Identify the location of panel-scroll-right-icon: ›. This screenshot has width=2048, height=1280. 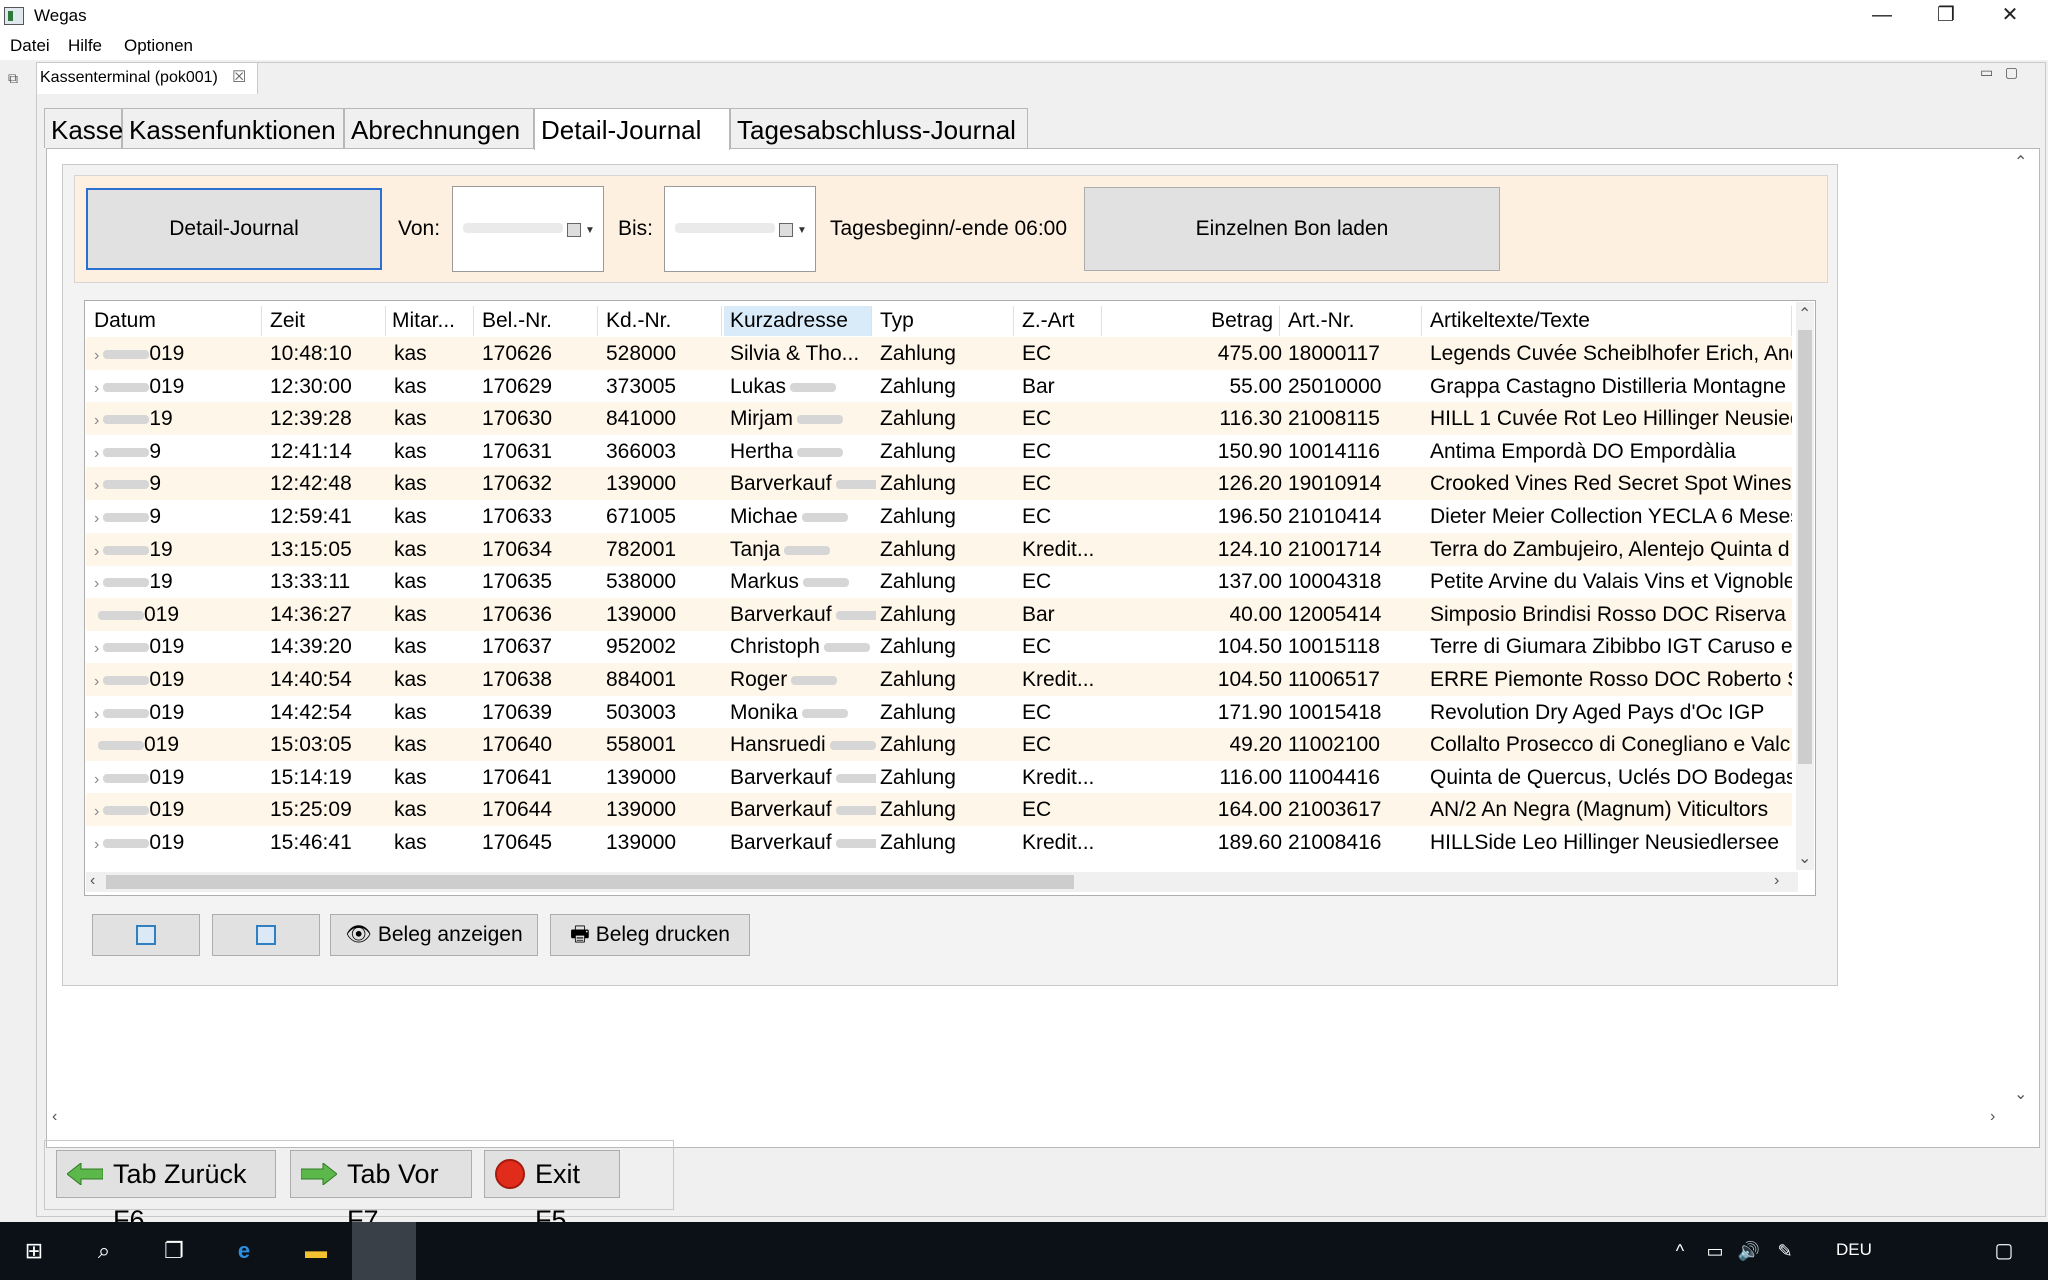
(1992, 1117).